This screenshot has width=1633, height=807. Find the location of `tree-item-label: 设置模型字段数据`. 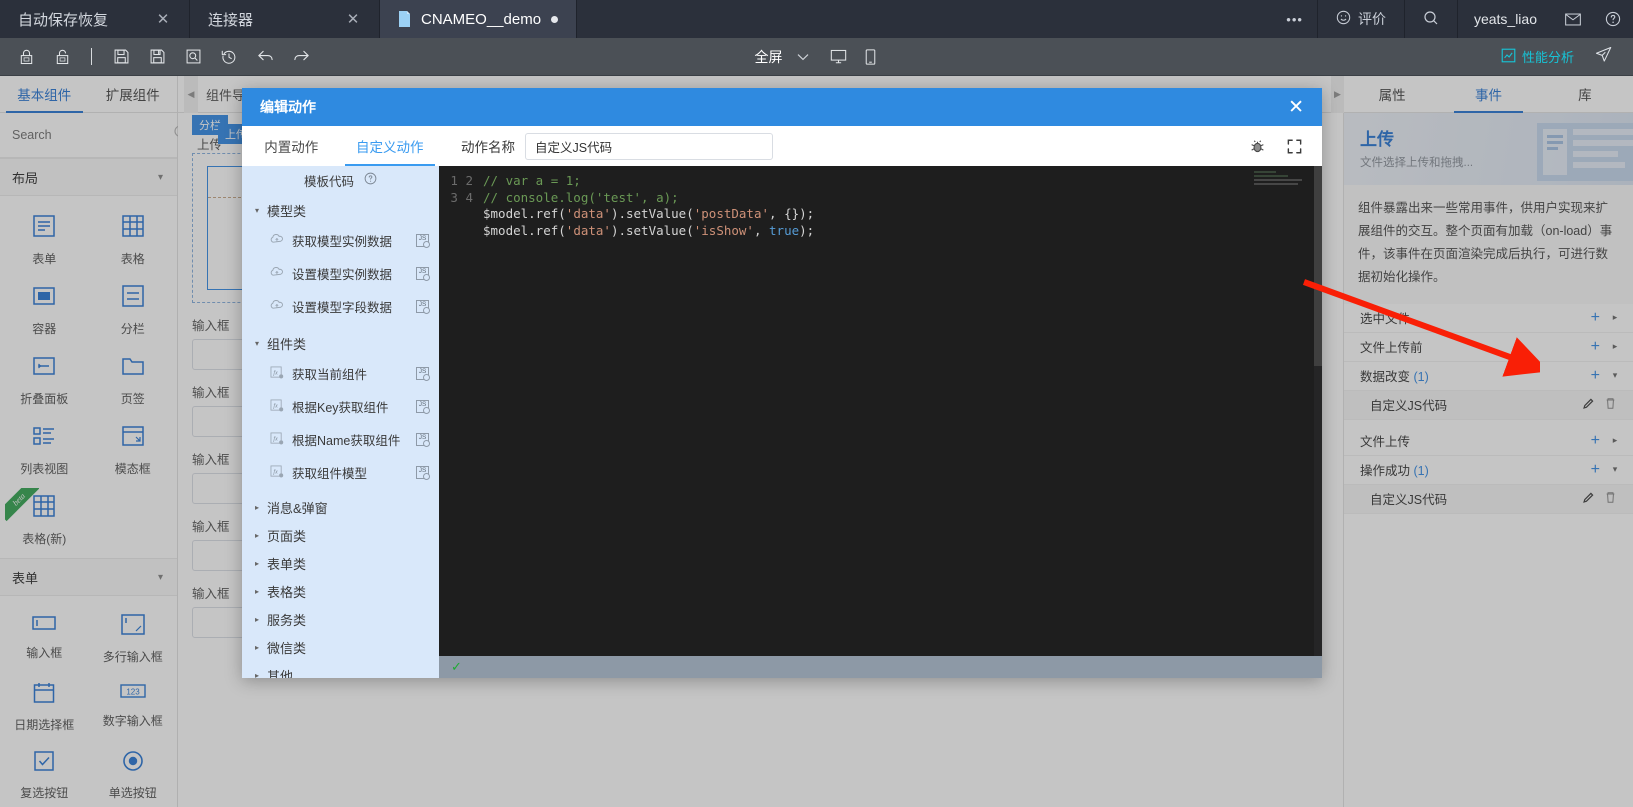

tree-item-label: 设置模型字段数据 is located at coordinates (342, 308).